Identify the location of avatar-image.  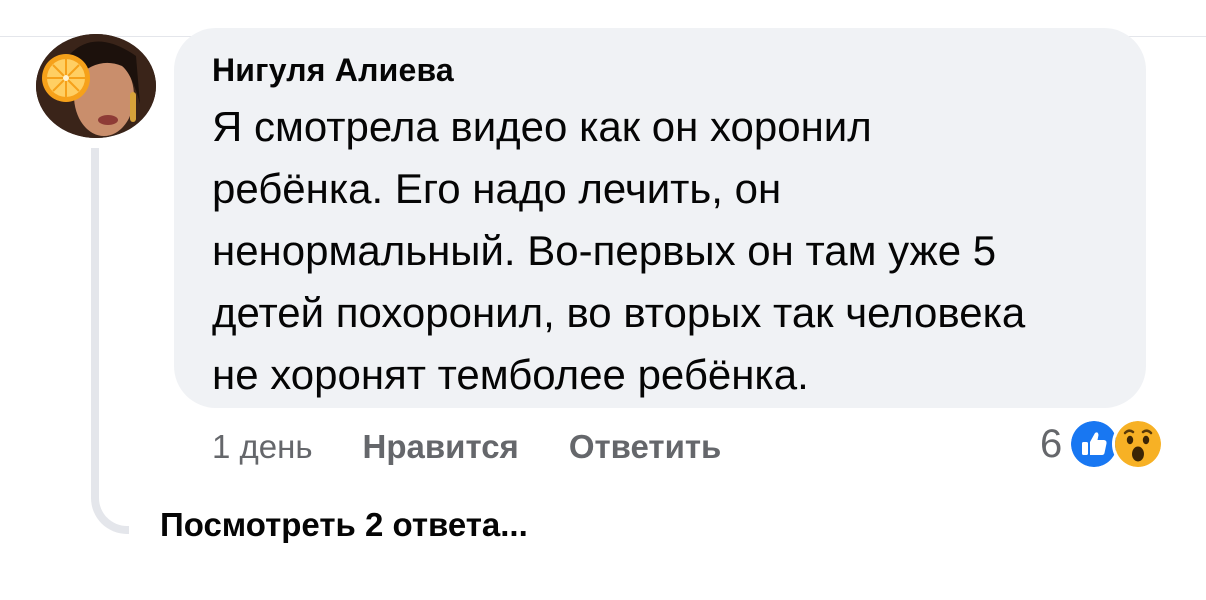
(96, 86).